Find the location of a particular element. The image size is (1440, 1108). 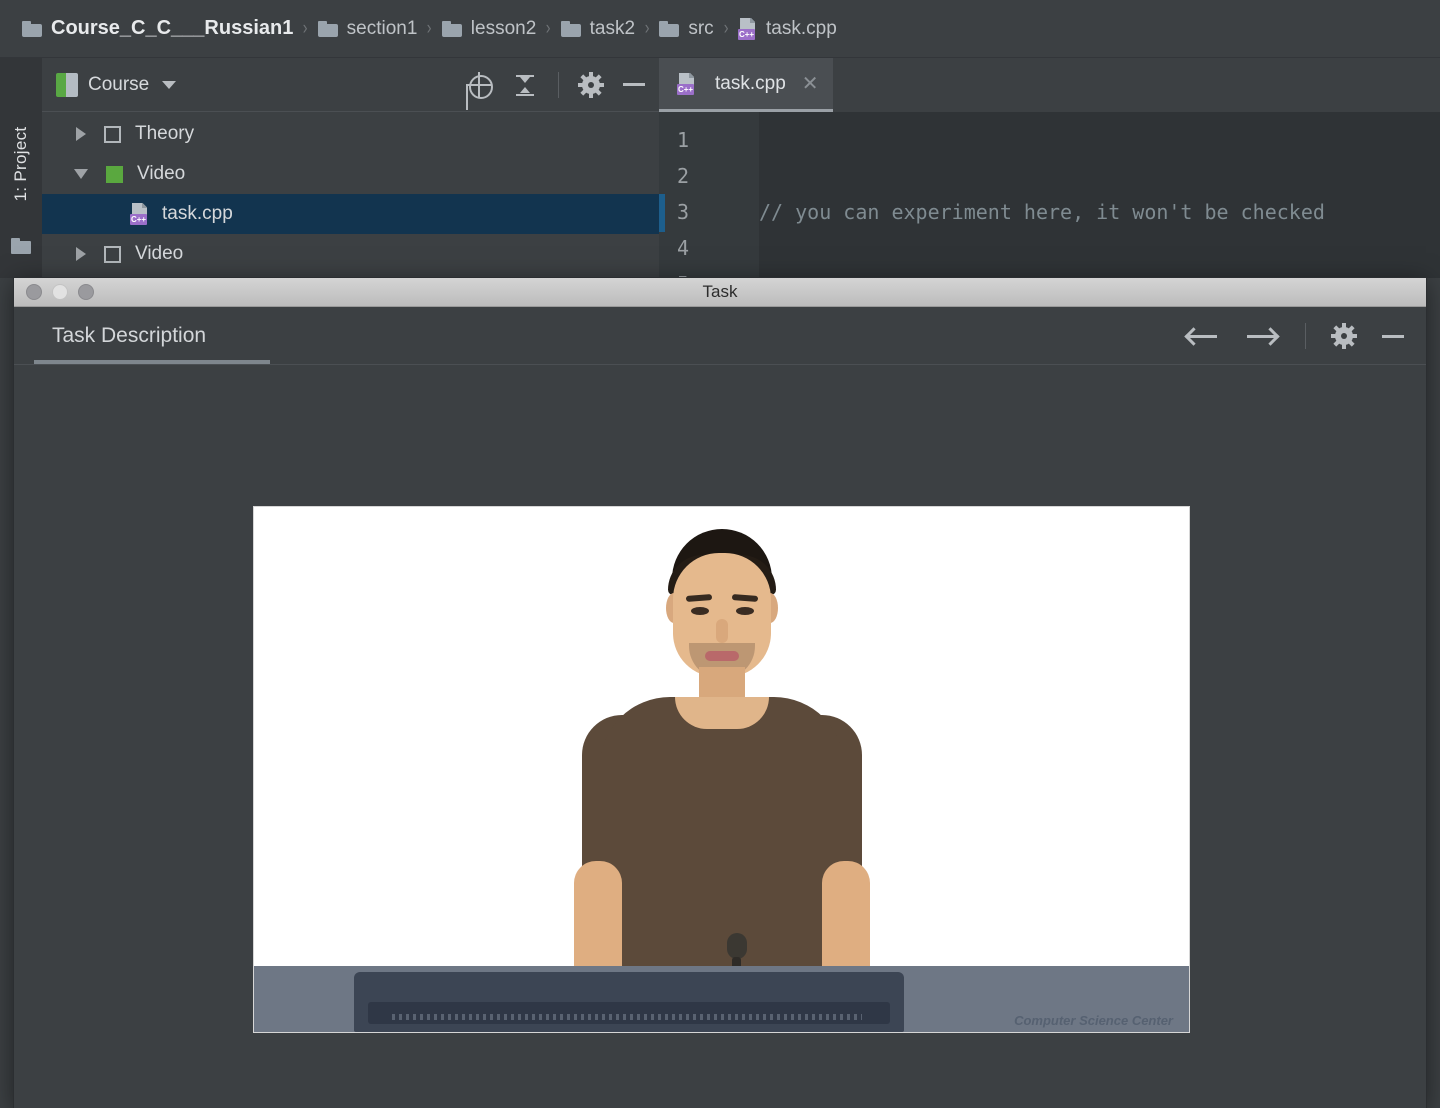

breadcrumb-item-lesson2: lesson2 is located at coordinates (489, 28).